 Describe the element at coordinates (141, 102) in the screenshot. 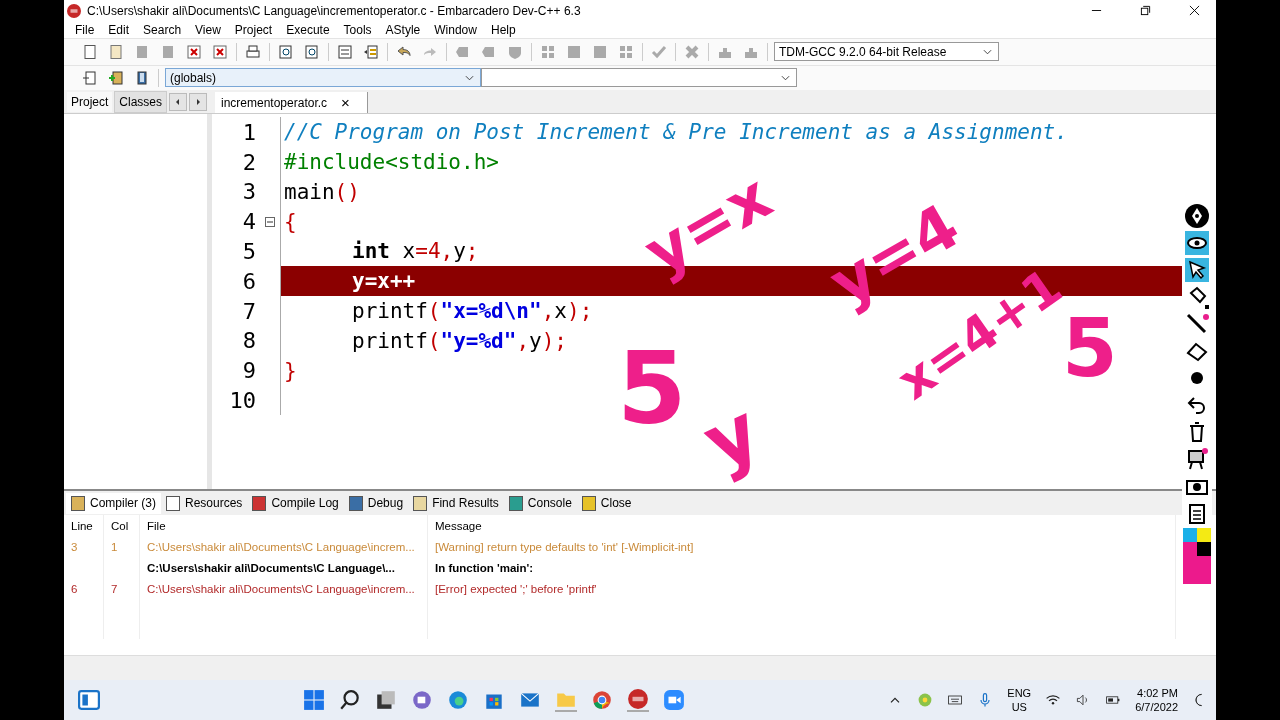

I see `panel-tab: Classes` at that location.